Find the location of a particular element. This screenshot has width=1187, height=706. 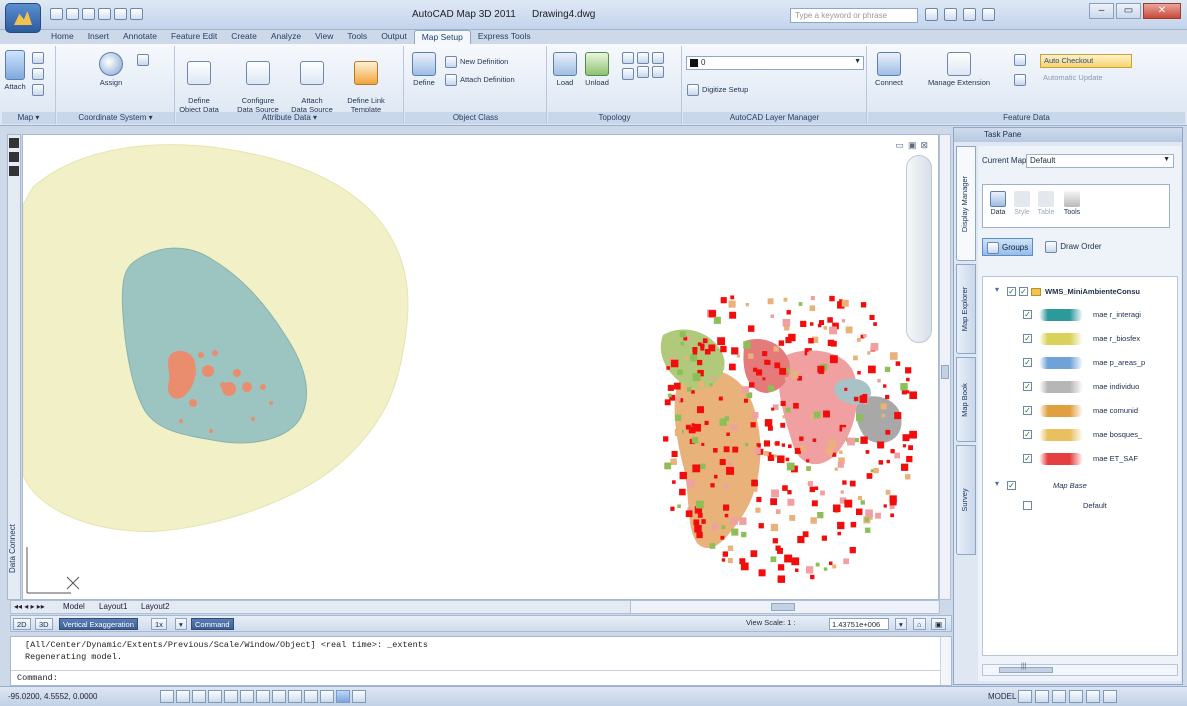

tab-survey: Survey is located at coordinates (966, 500).